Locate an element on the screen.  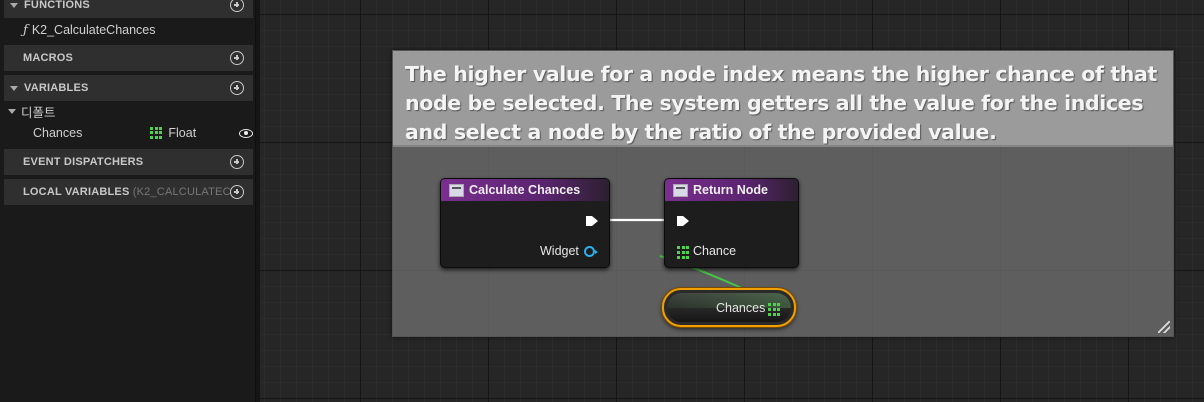
calculate-chances-node: Calculate Chances Widget is located at coordinates (525, 223).